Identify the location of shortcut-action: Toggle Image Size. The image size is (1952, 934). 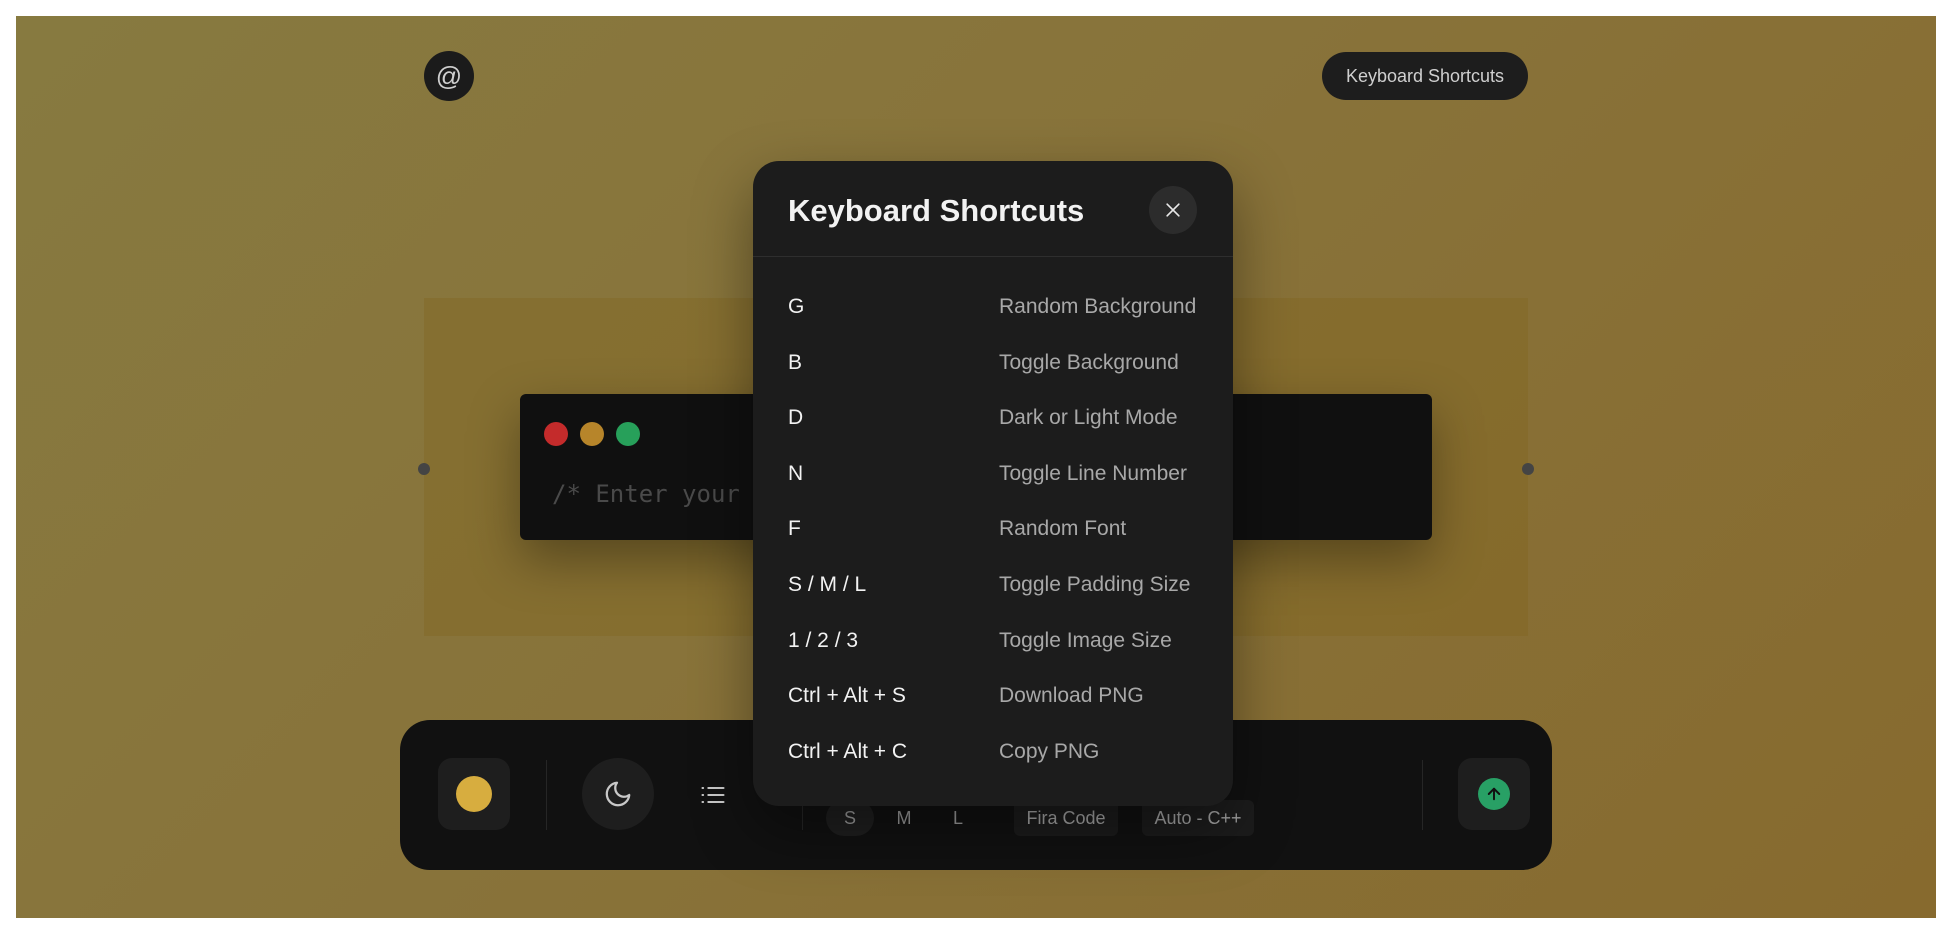
(1085, 640).